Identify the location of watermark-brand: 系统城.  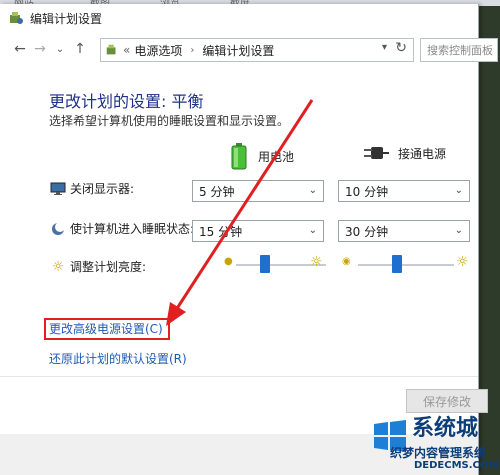
(445, 428).